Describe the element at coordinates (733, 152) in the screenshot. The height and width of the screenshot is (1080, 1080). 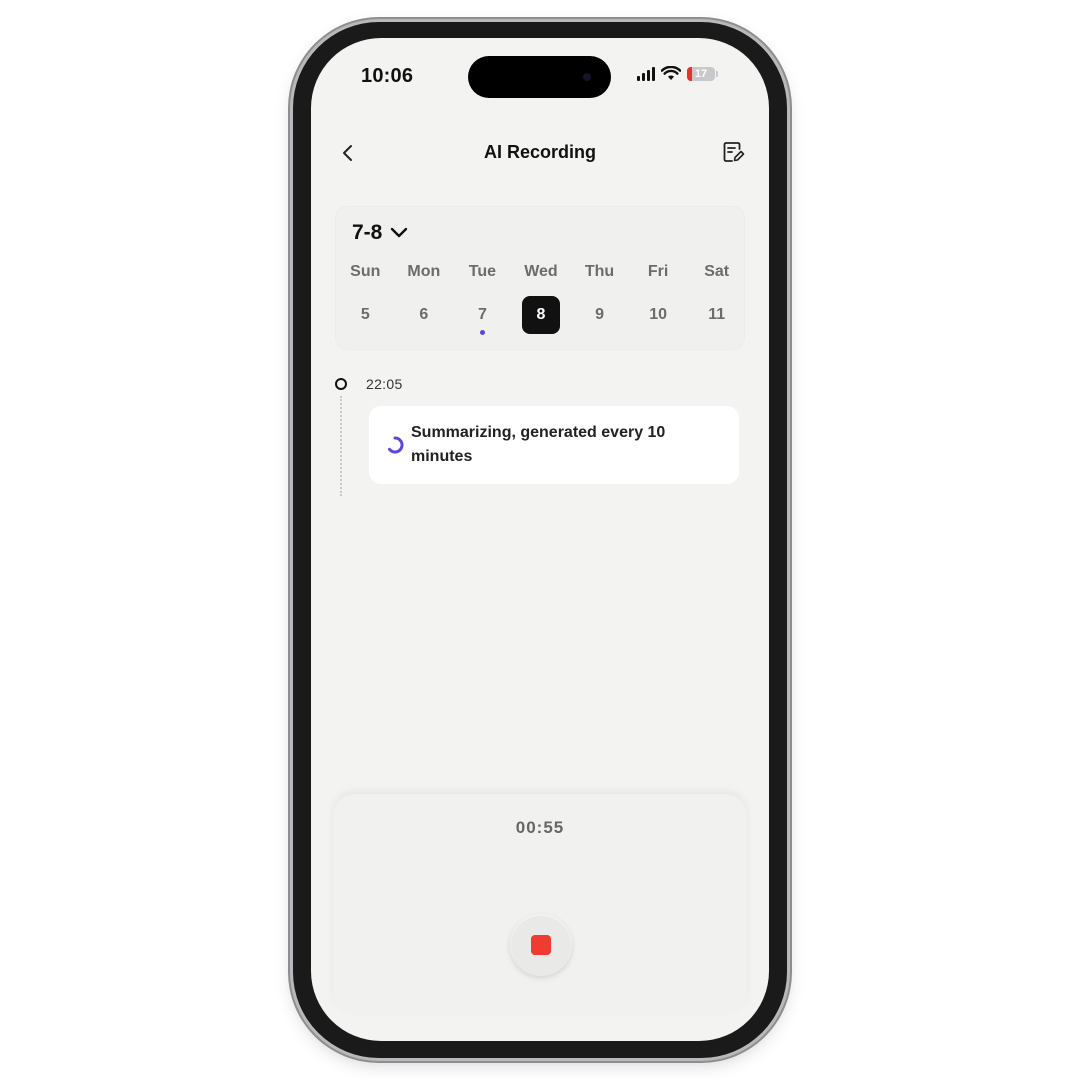
I see `edit-note-icon` at that location.